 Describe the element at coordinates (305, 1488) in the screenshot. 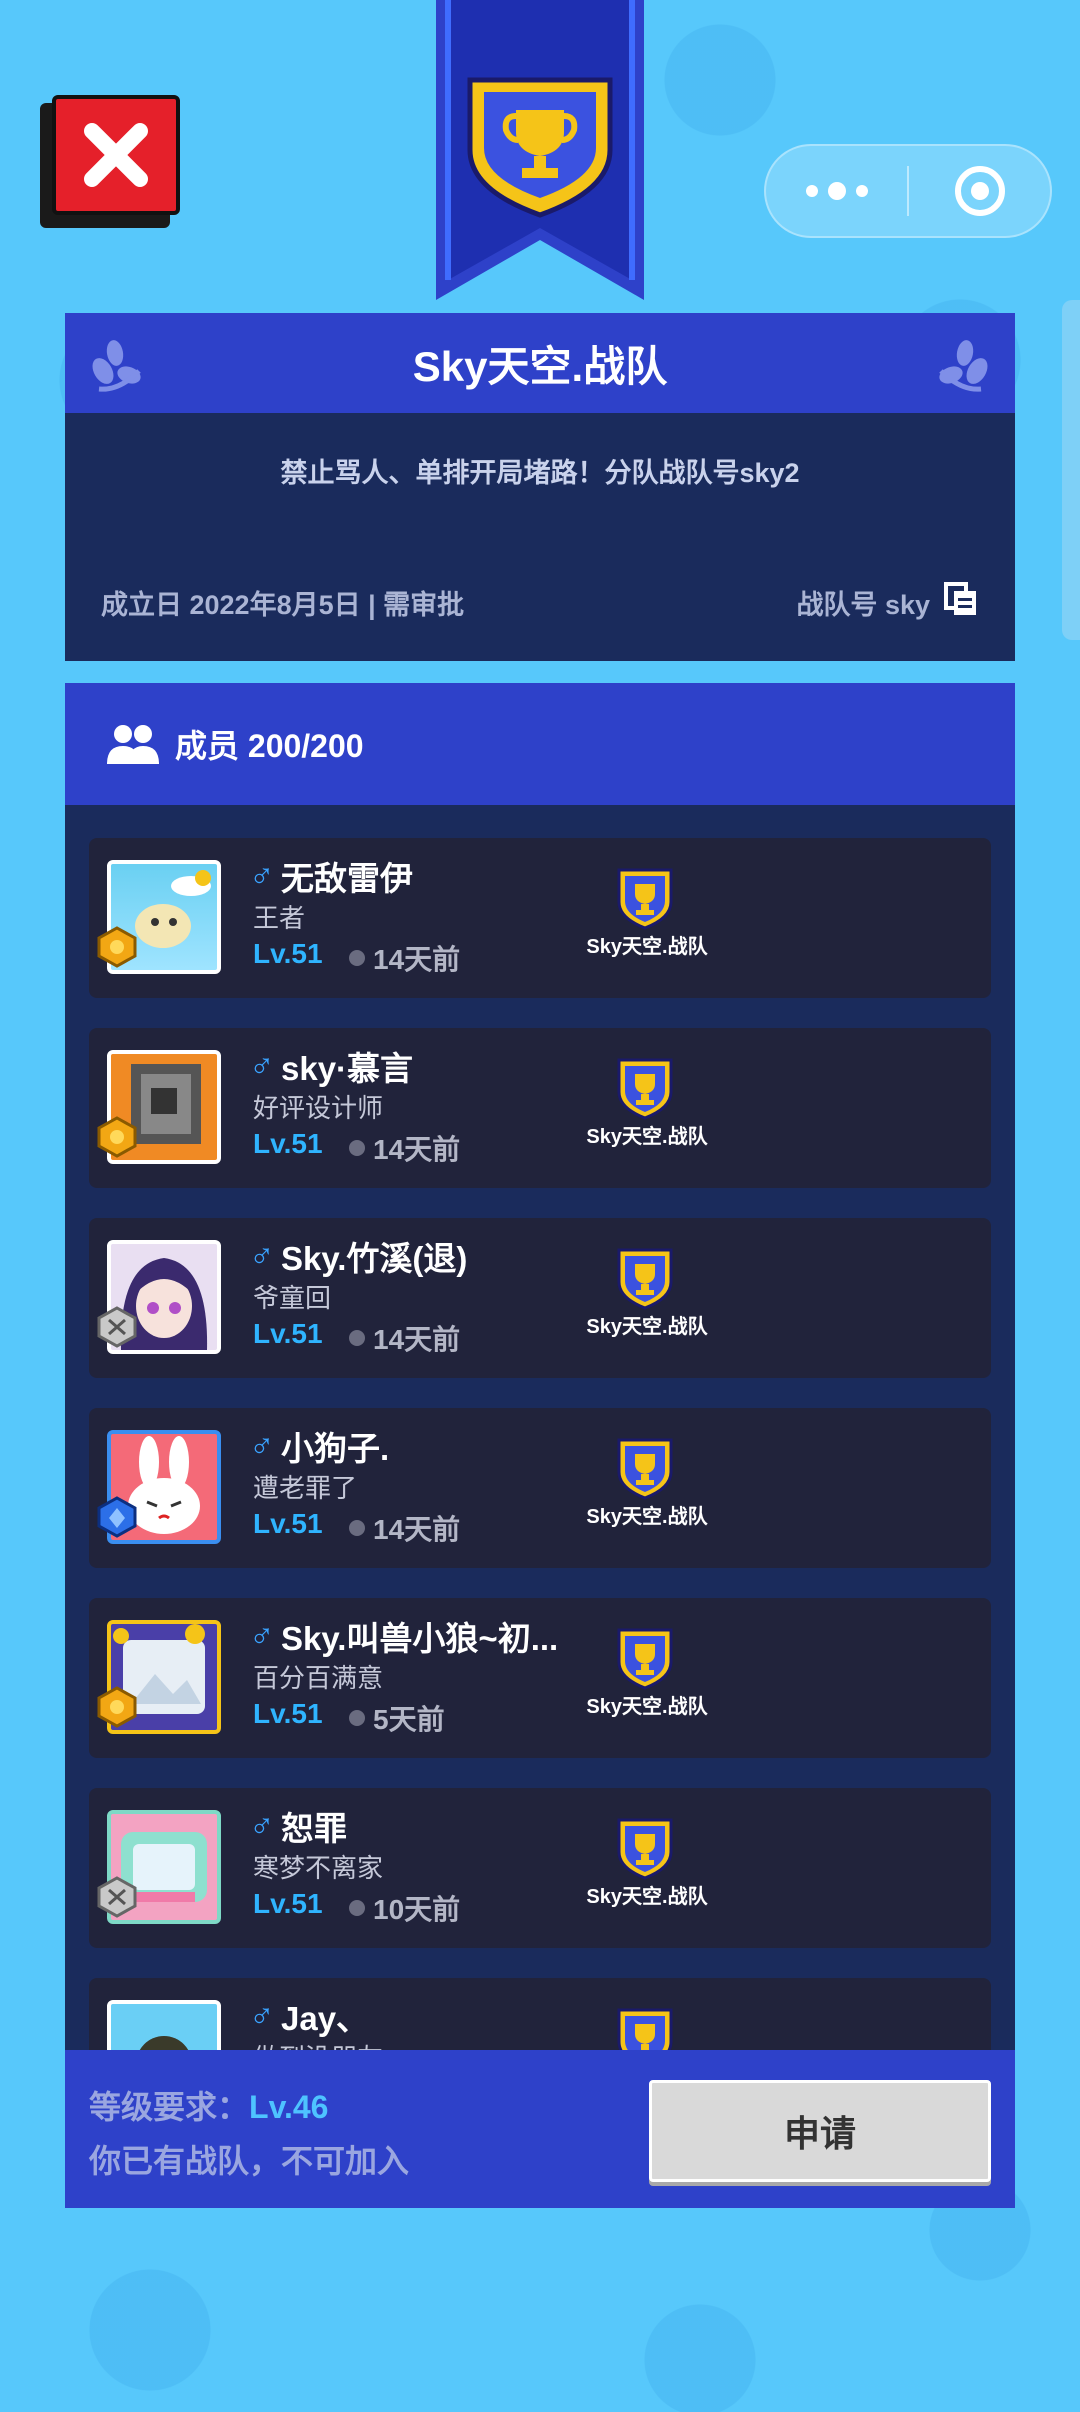

I see `member-title: 遭老罪了` at that location.